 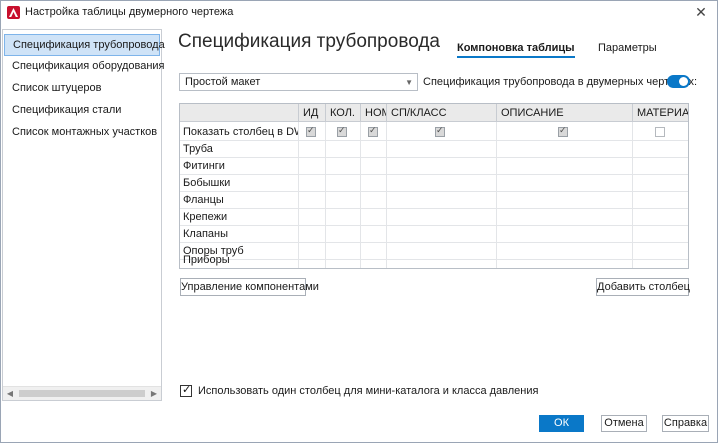 What do you see at coordinates (82, 110) in the screenshot?
I see `sidebar-item-steel-spec: Спецификация стали` at bounding box center [82, 110].